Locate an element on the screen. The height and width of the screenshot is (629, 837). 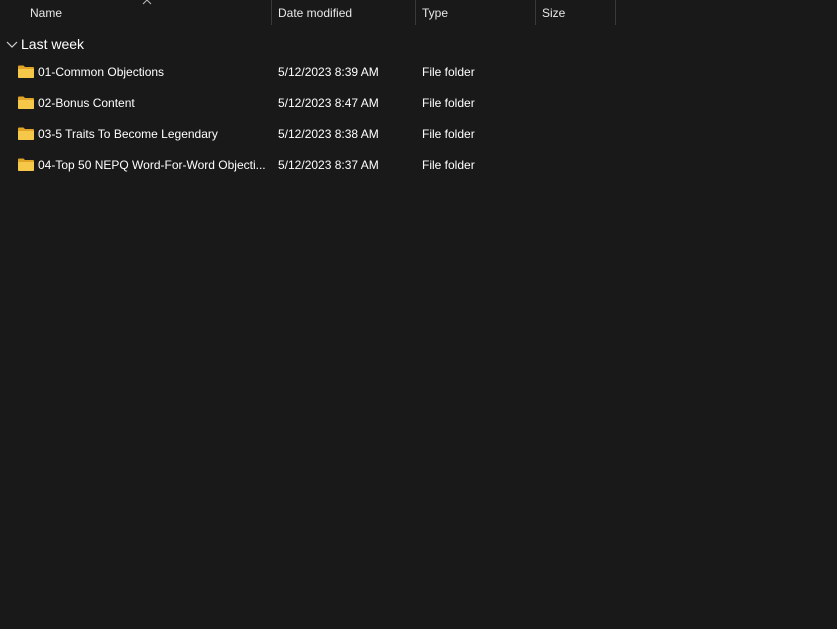
item-date-modified: 5/12/2023 8:47 AM is located at coordinates (328, 103).